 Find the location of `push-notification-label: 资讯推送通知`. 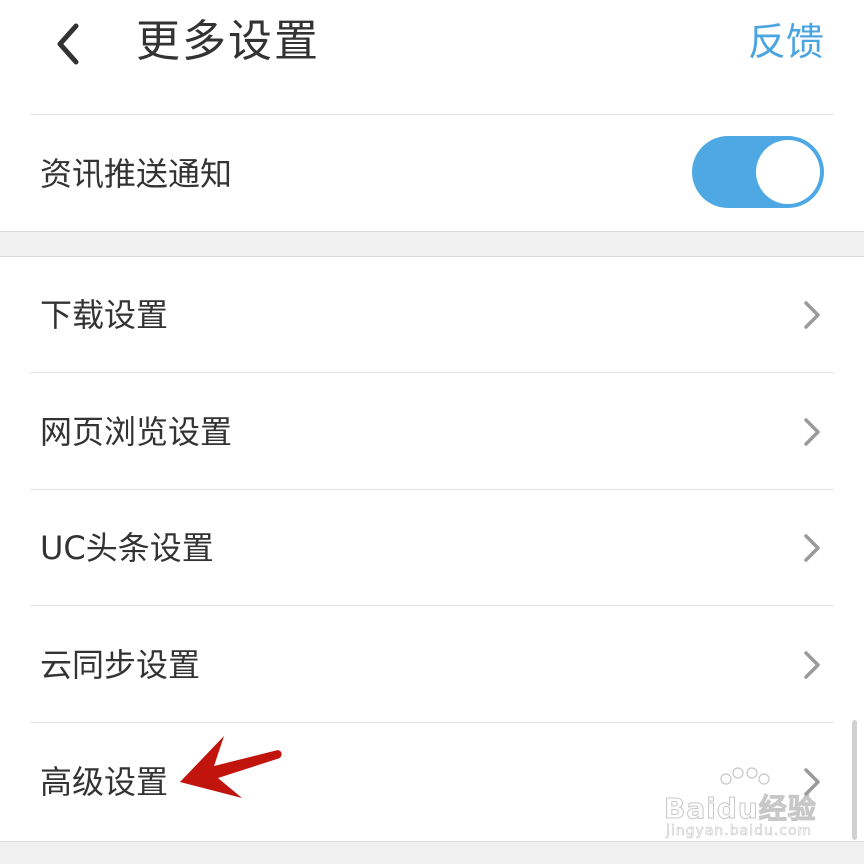

push-notification-label: 资讯推送通知 is located at coordinates (136, 174).